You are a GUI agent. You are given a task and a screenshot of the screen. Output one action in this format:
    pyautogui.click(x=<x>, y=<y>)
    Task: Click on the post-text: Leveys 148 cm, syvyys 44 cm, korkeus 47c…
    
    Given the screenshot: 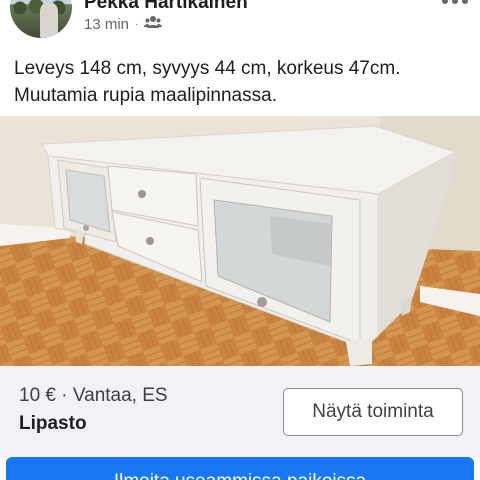 What is the action you would take?
    pyautogui.click(x=241, y=82)
    